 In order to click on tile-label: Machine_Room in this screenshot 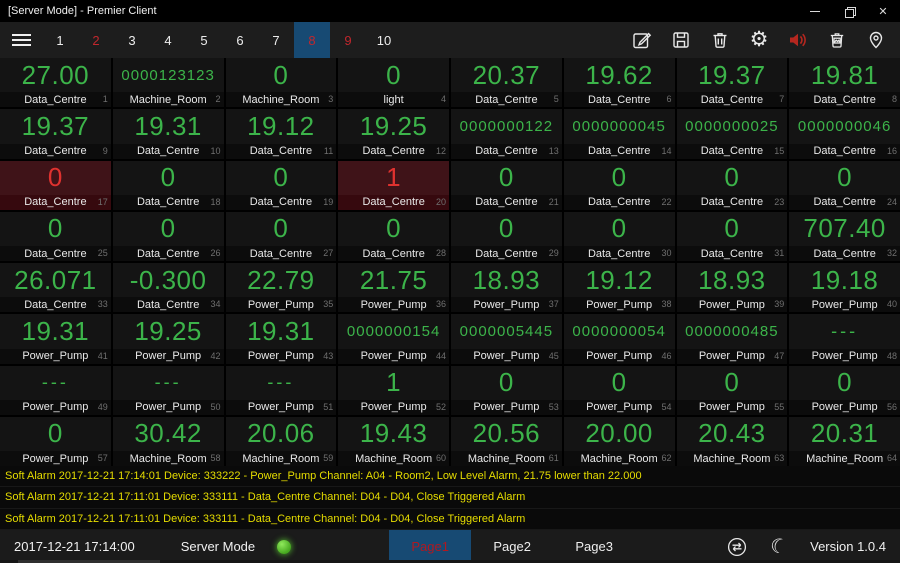, I will do `click(845, 458)`.